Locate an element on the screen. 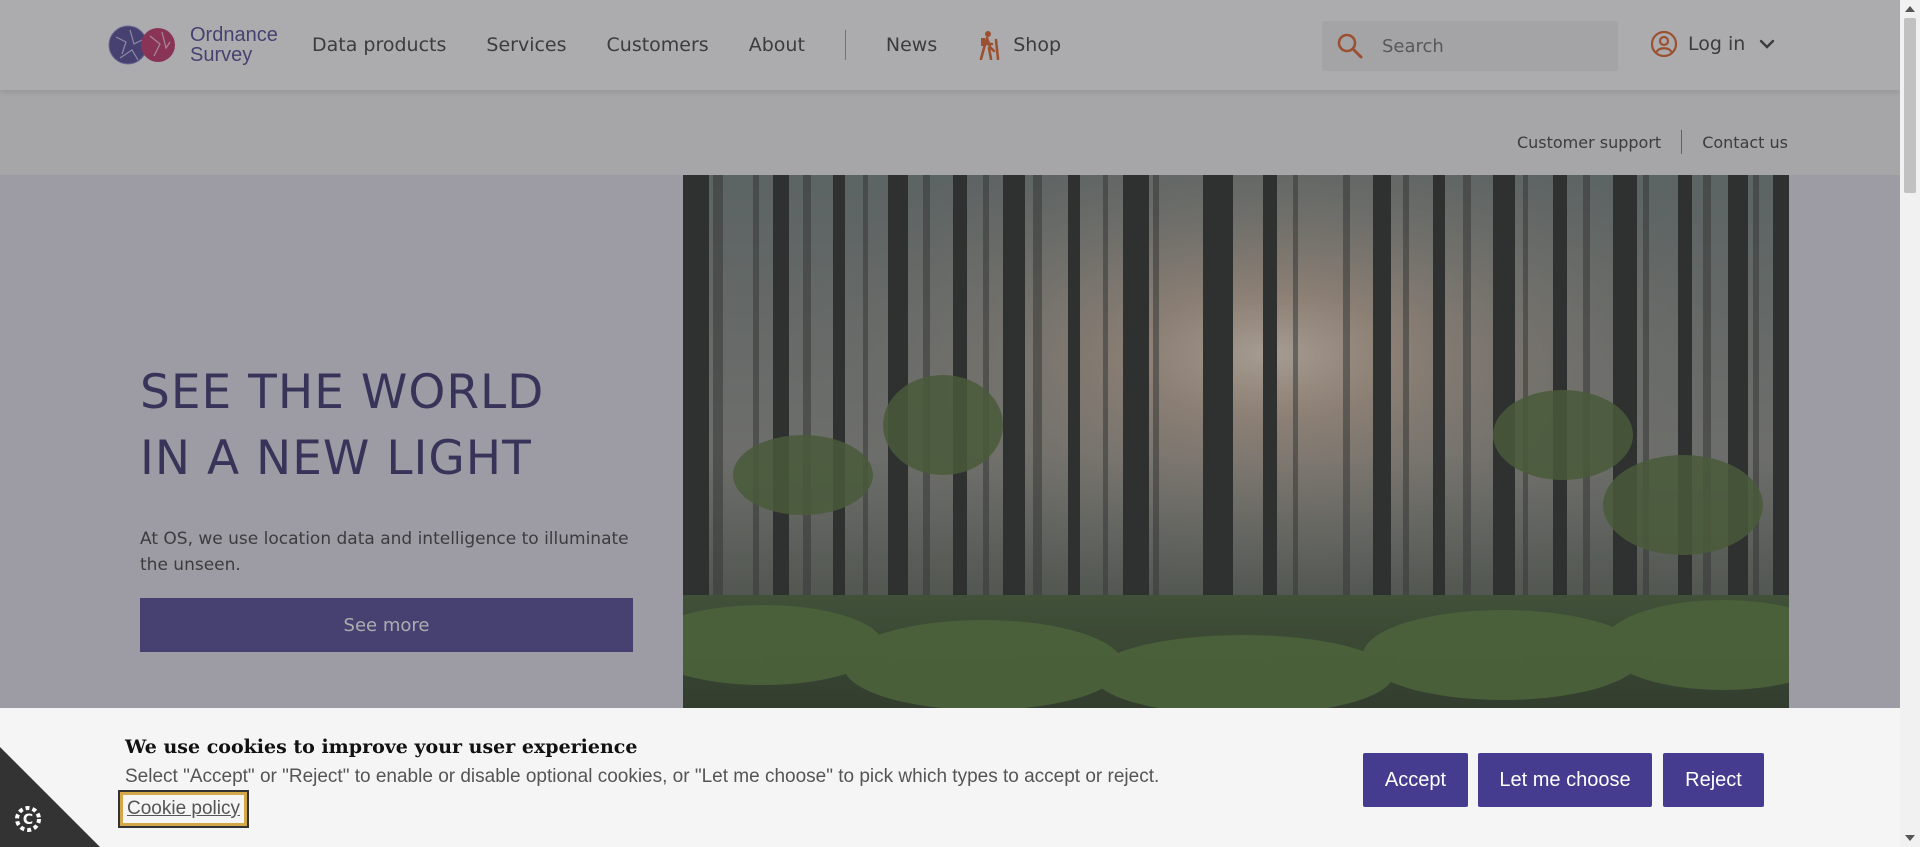 Image resolution: width=1920 pixels, height=847 pixels. scroll-thumb is located at coordinates (1910, 105).